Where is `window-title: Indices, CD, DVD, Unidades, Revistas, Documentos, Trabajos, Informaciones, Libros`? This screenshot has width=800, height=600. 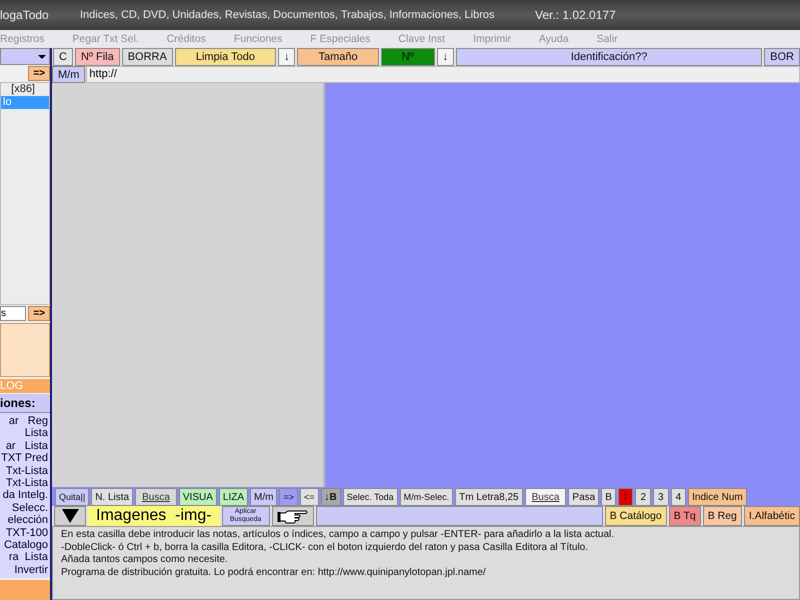 window-title: Indices, CD, DVD, Unidades, Revistas, Documentos, Trabajos, Informaciones, Libros is located at coordinates (288, 15).